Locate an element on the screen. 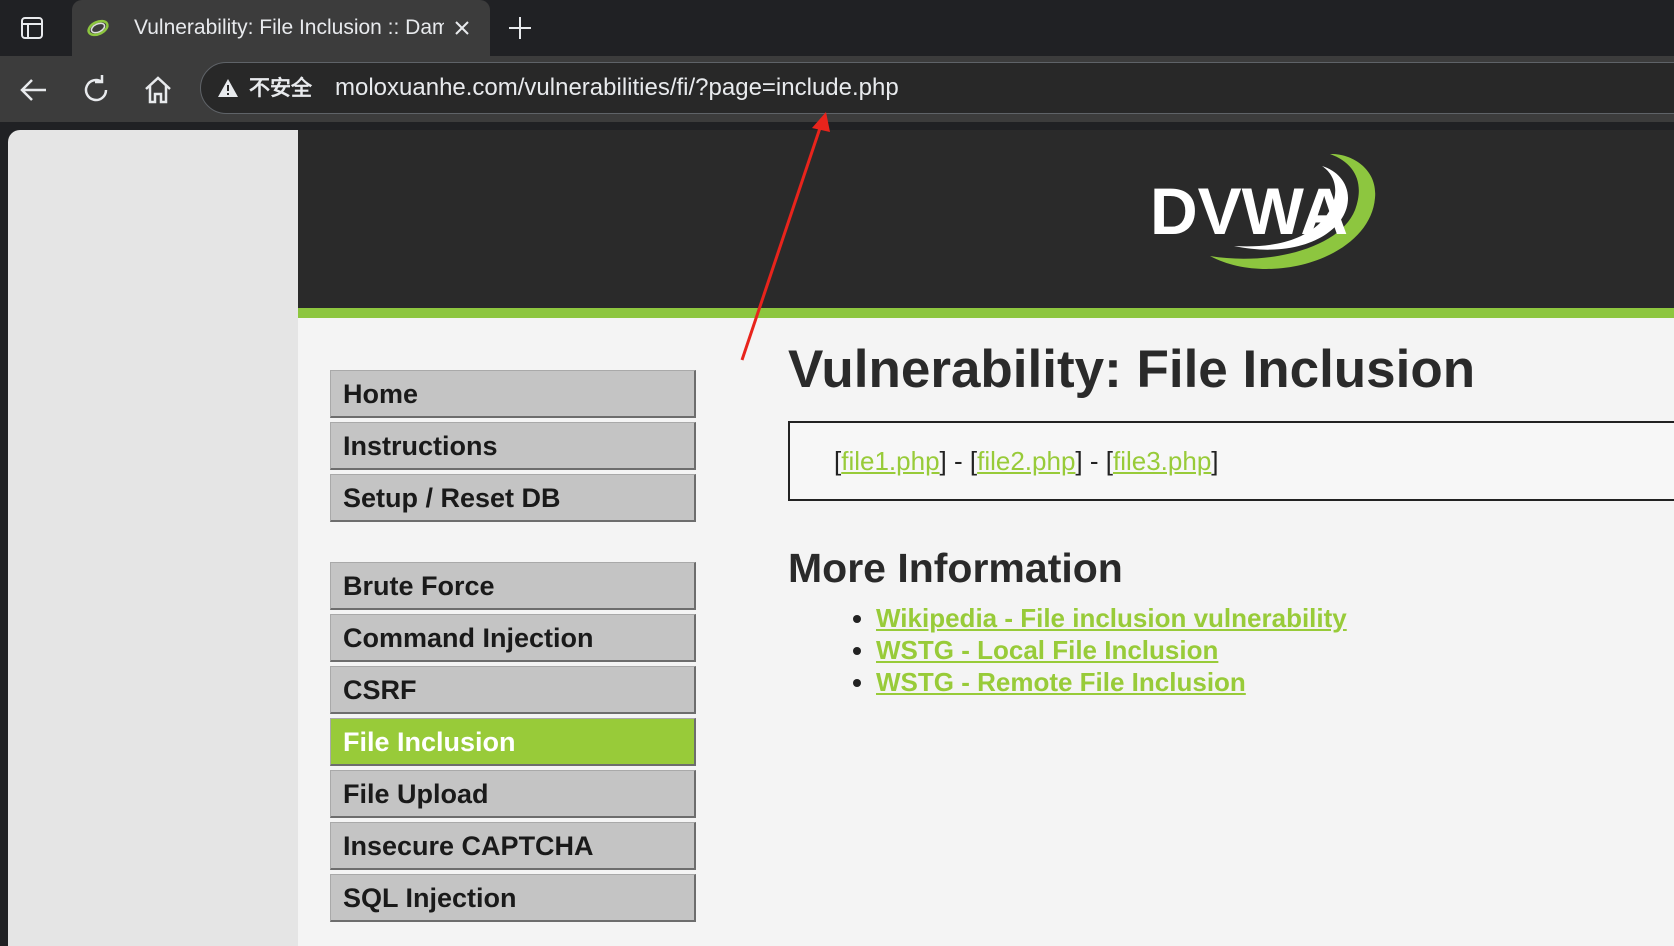 This screenshot has height=946, width=1674. home-icon is located at coordinates (158, 90).